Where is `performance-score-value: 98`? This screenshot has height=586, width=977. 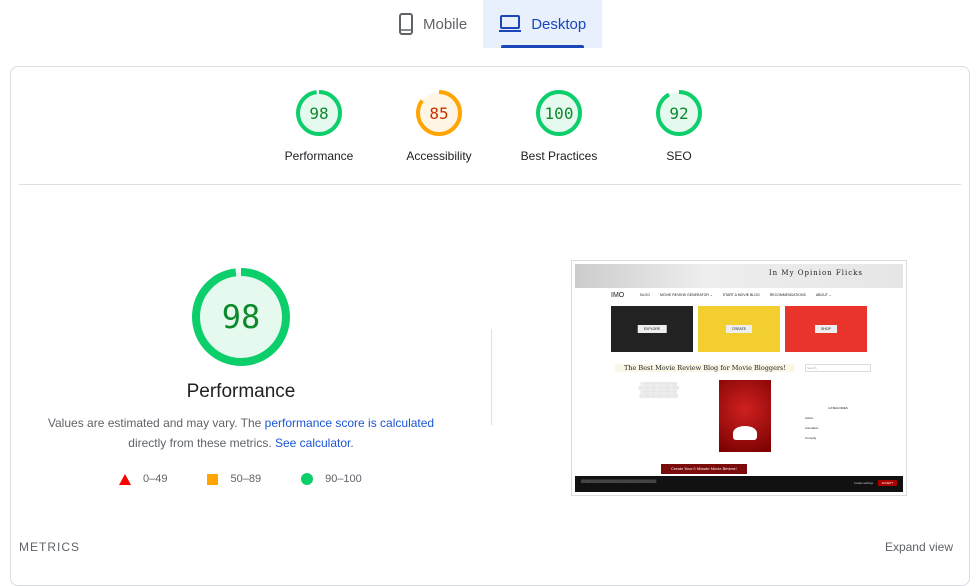 performance-score-value: 98 is located at coordinates (241, 317).